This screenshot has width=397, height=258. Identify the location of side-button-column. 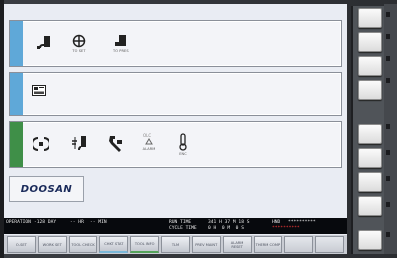
(368, 130).